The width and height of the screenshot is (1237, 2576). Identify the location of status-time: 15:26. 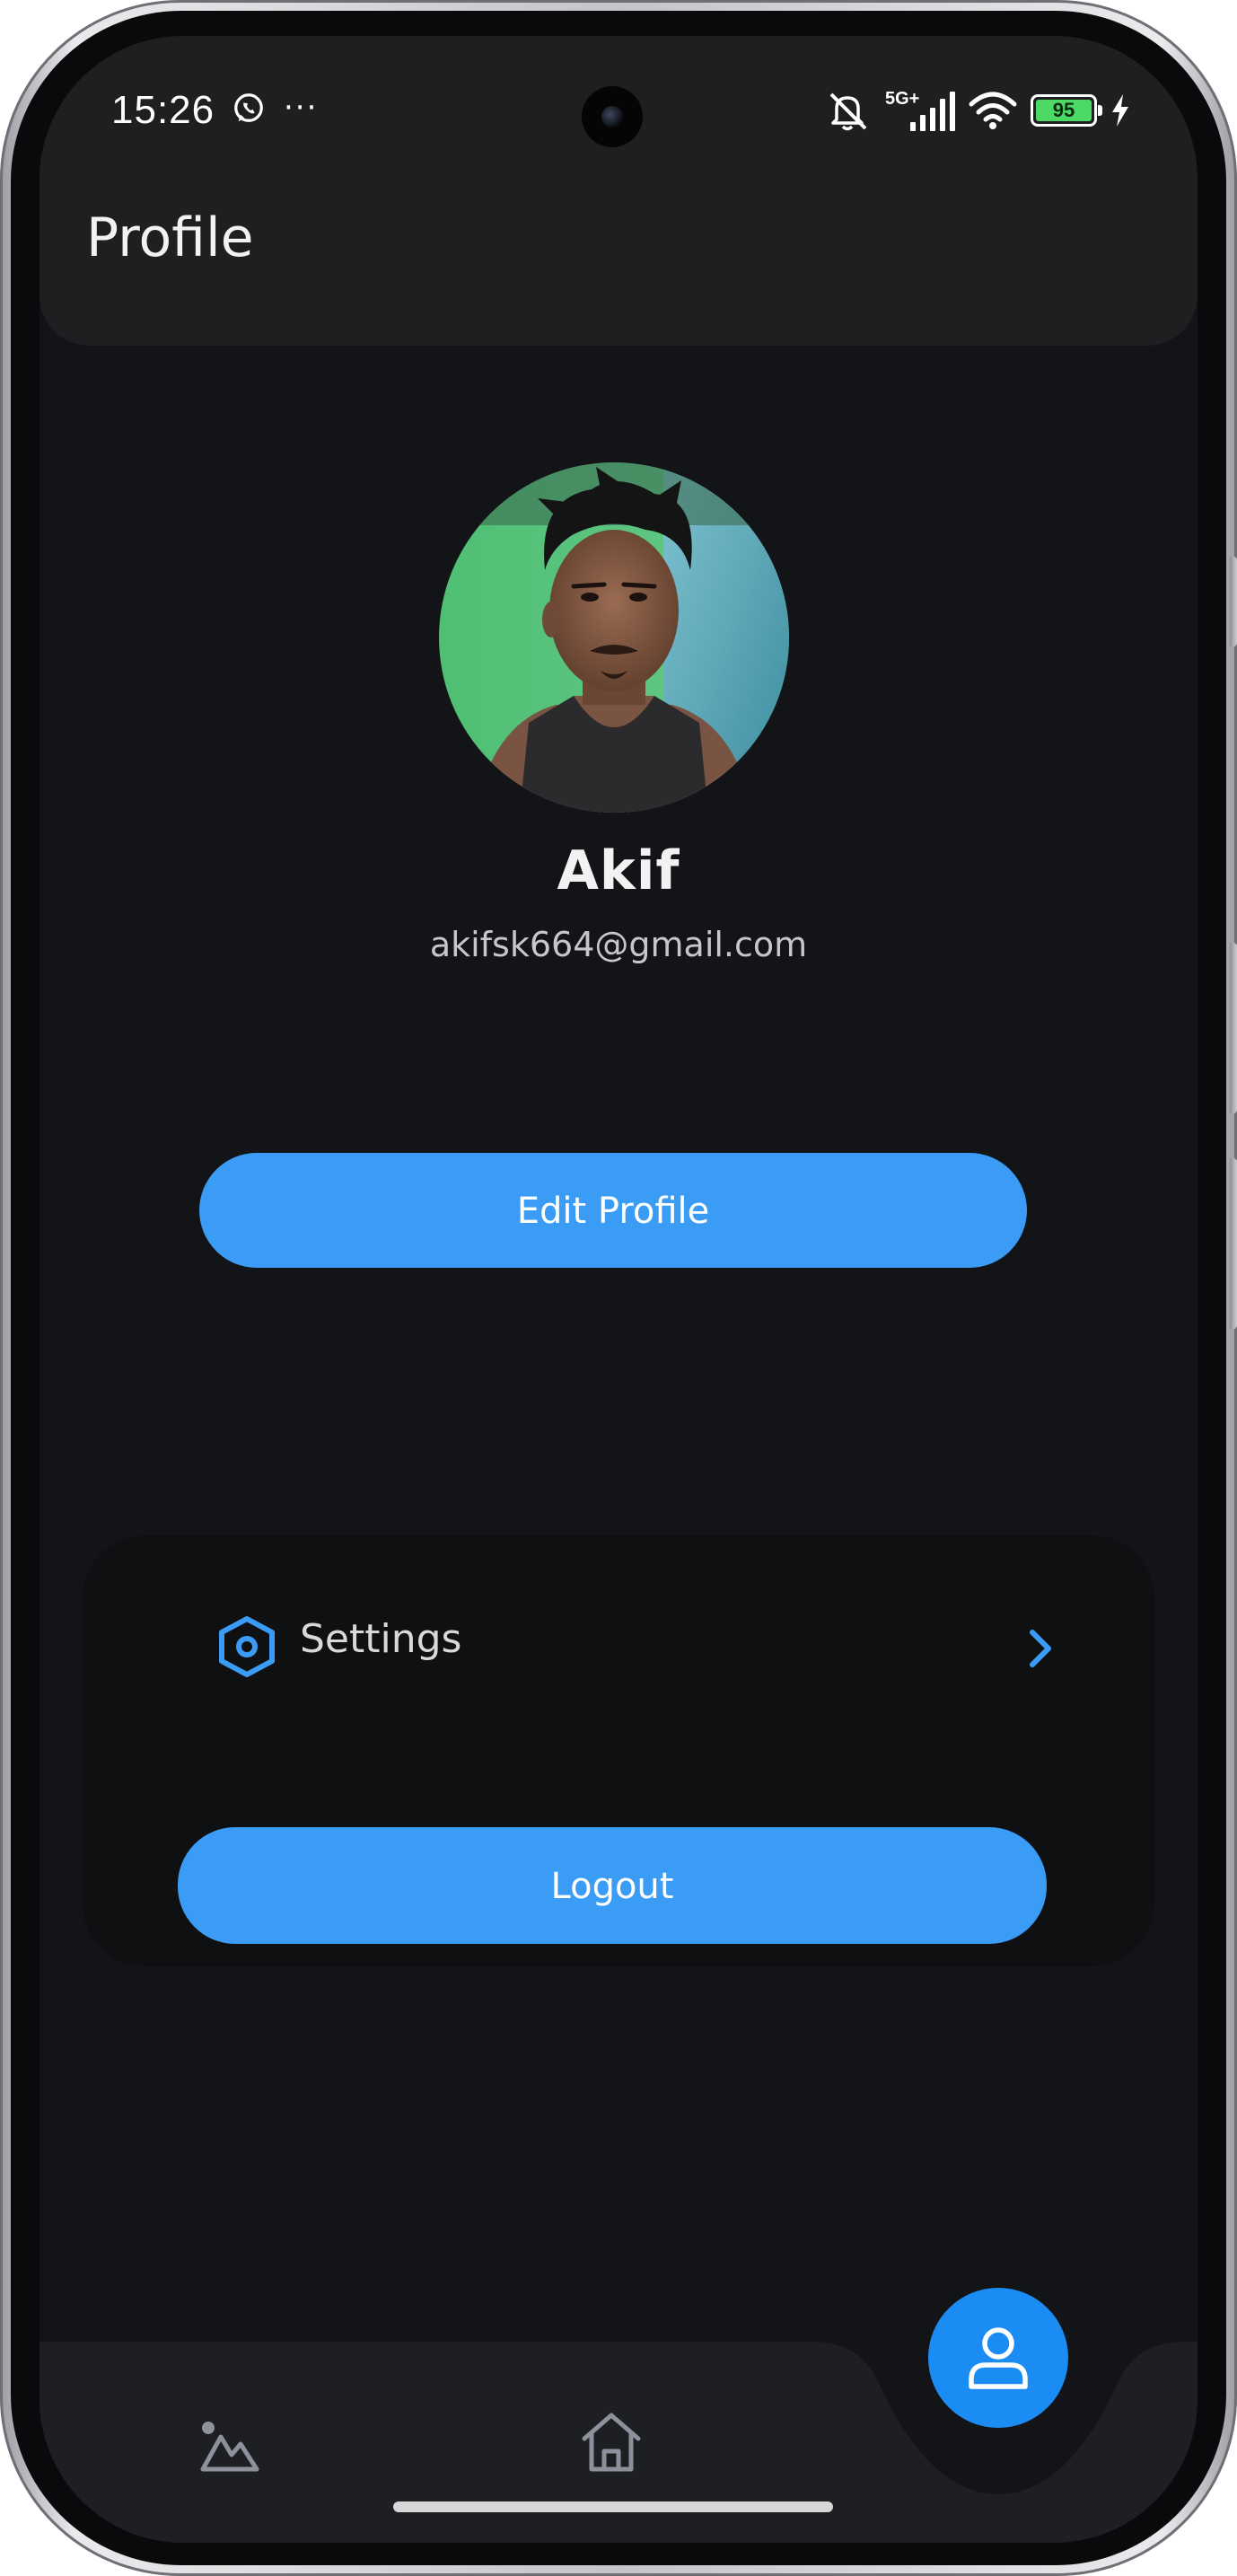
(163, 110).